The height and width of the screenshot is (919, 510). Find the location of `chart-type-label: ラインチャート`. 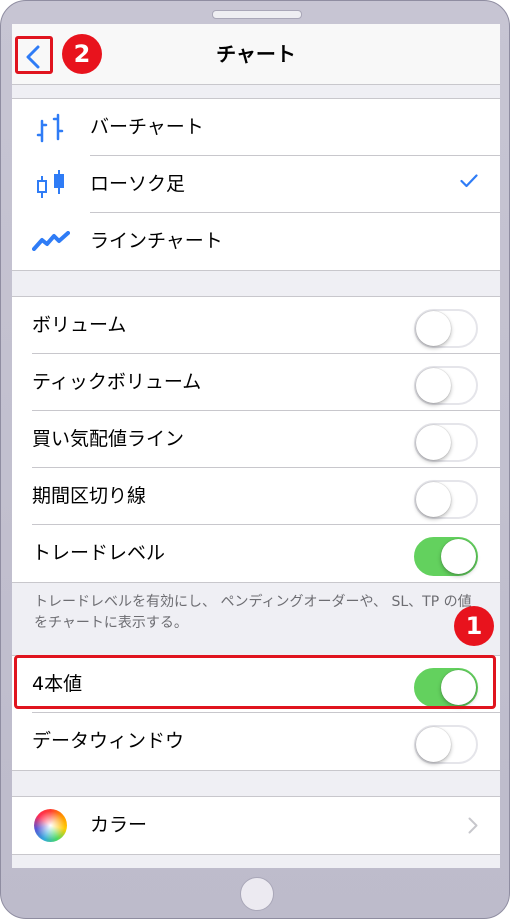

chart-type-label: ラインチャート is located at coordinates (156, 241).